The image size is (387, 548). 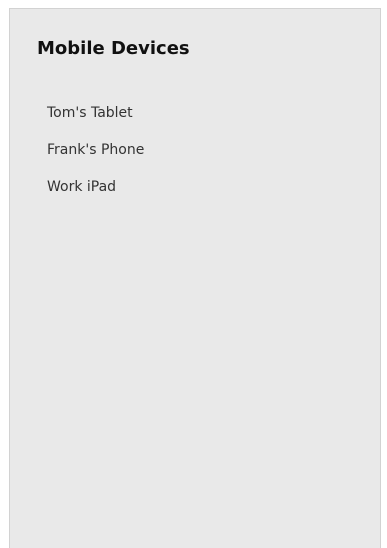 What do you see at coordinates (95, 119) in the screenshot?
I see `device-item-toms-tablet: Tom's Tablet` at bounding box center [95, 119].